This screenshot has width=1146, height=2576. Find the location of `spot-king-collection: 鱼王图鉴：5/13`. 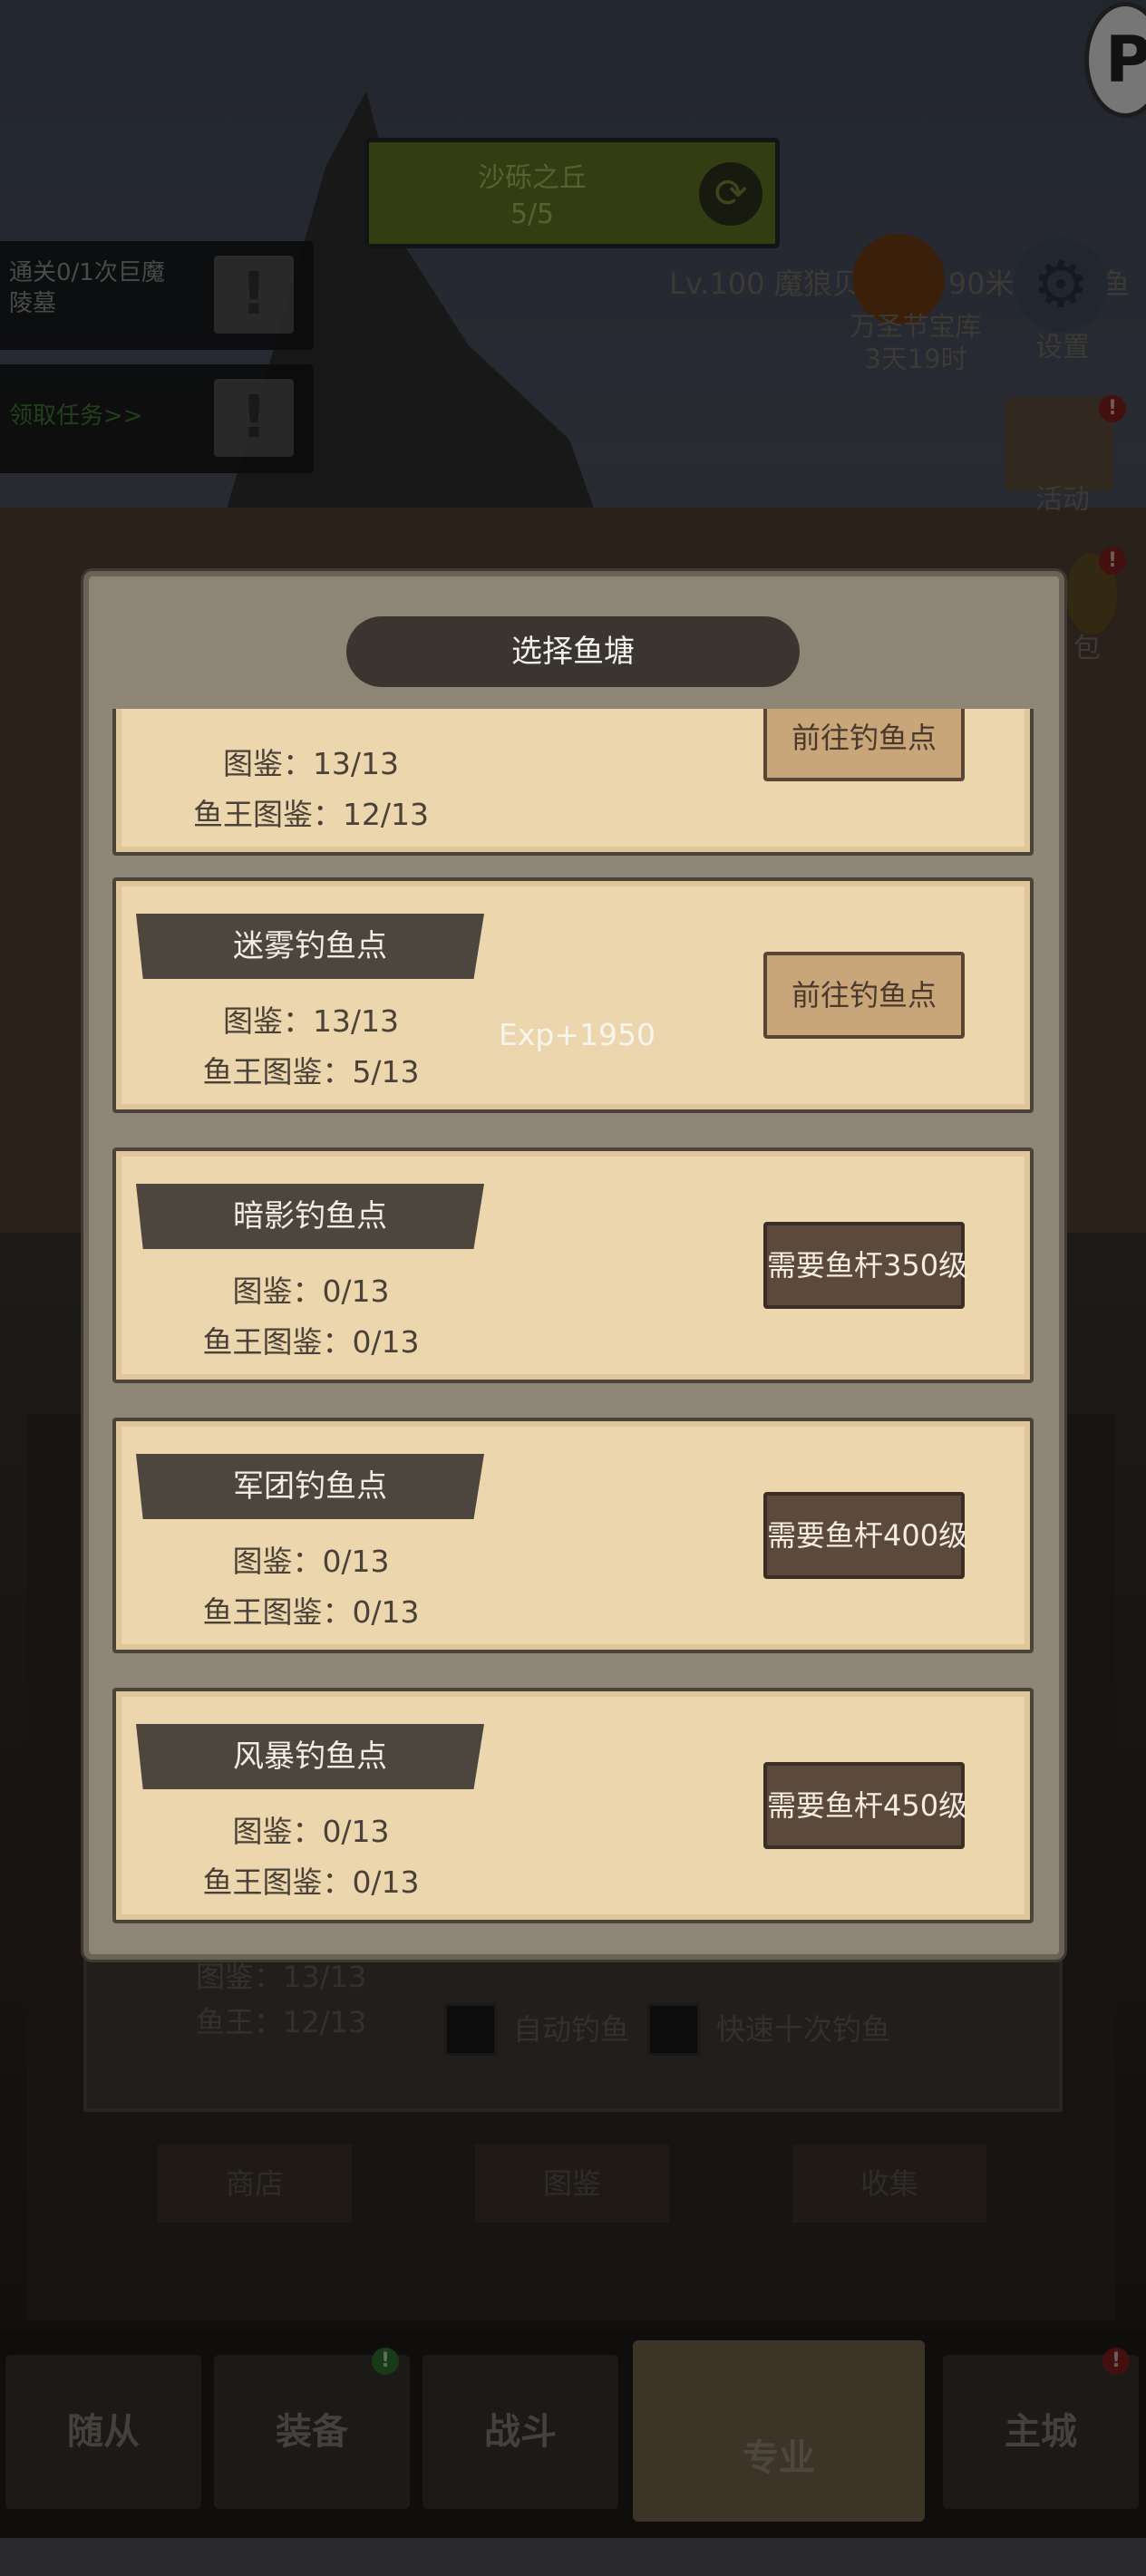

spot-king-collection: 鱼王图鉴：5/13 is located at coordinates (311, 1071).